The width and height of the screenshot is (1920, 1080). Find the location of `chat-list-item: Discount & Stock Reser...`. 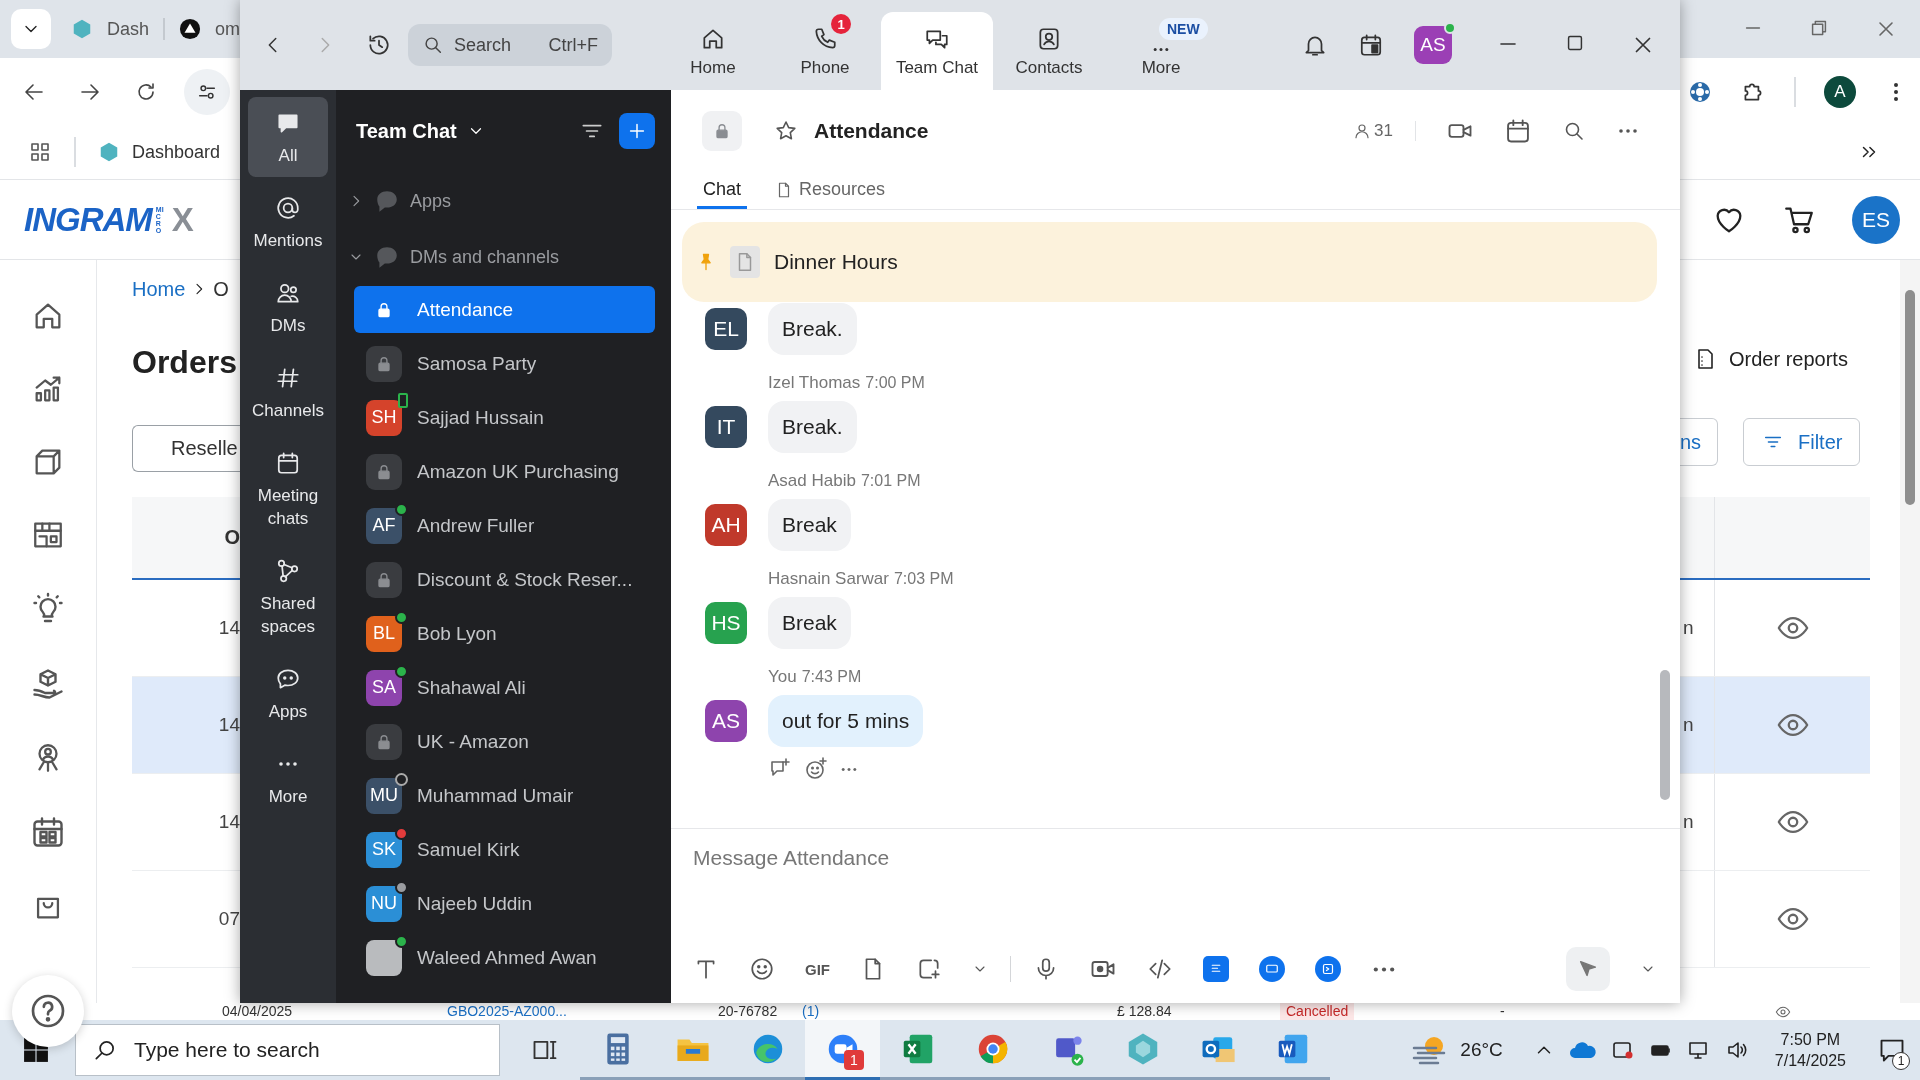

chat-list-item: Discount & Stock Reser... is located at coordinates (504, 579).